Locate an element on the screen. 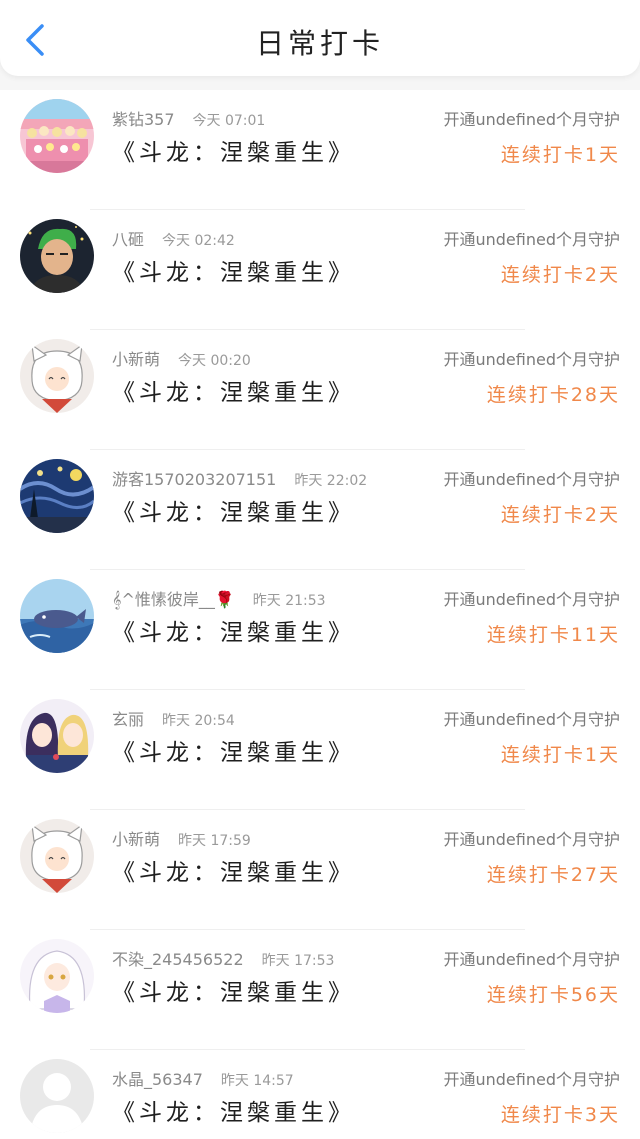  username: 玄丽 is located at coordinates (128, 719).